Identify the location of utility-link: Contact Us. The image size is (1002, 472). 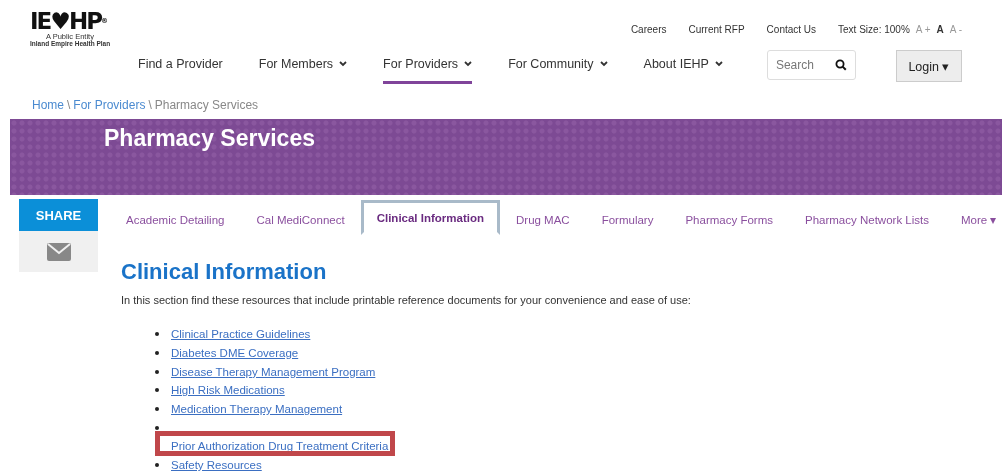
(791, 29).